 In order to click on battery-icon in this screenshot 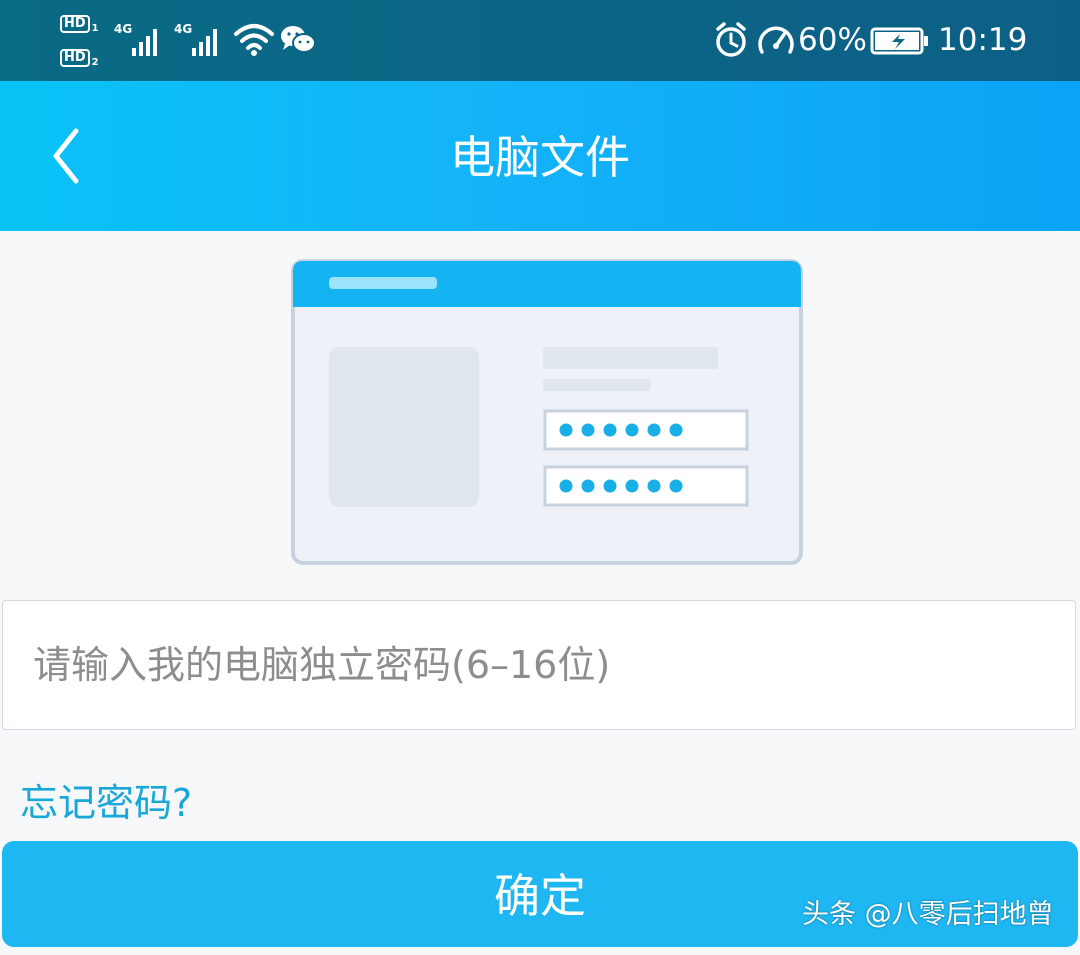, I will do `click(899, 41)`.